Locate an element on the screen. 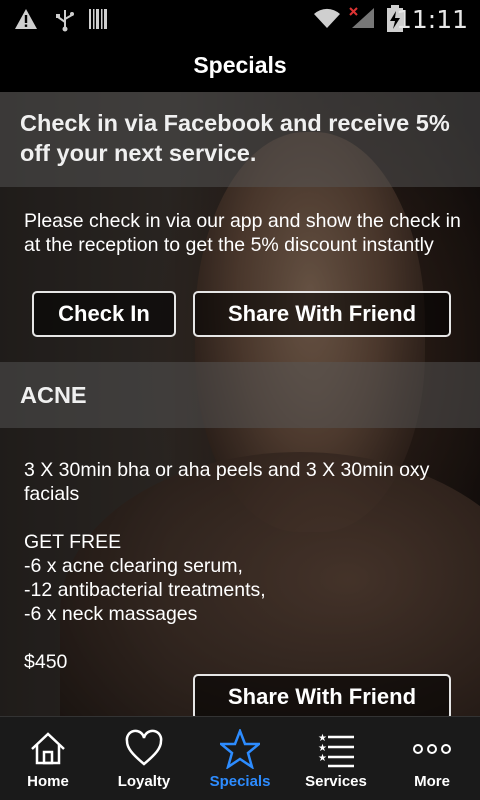 Image resolution: width=480 pixels, height=800 pixels. page-title: Specials is located at coordinates (240, 65).